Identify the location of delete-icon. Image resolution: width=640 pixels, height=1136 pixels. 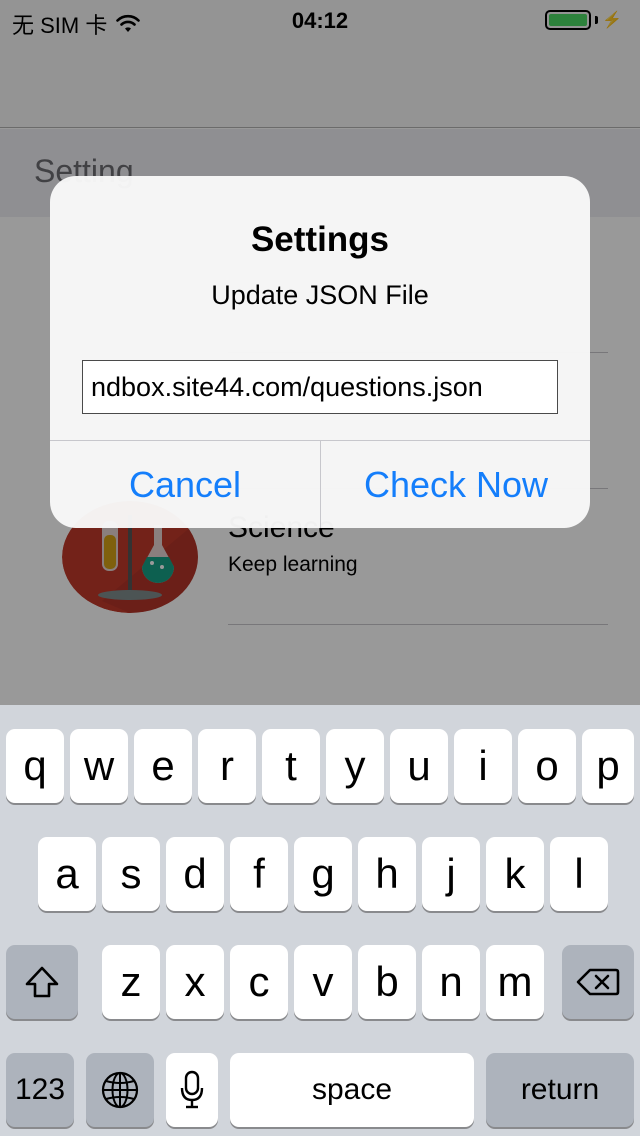
(598, 982).